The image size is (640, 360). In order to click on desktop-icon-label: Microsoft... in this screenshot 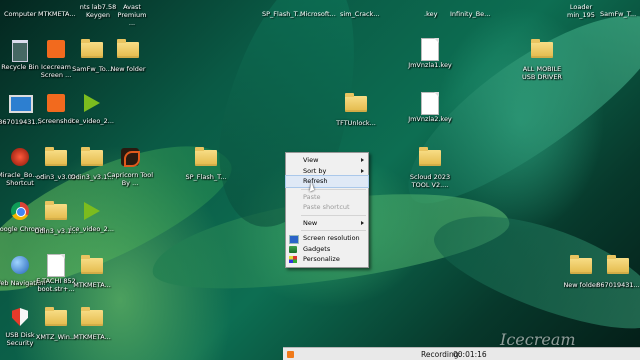, I will do `click(318, 14)`.